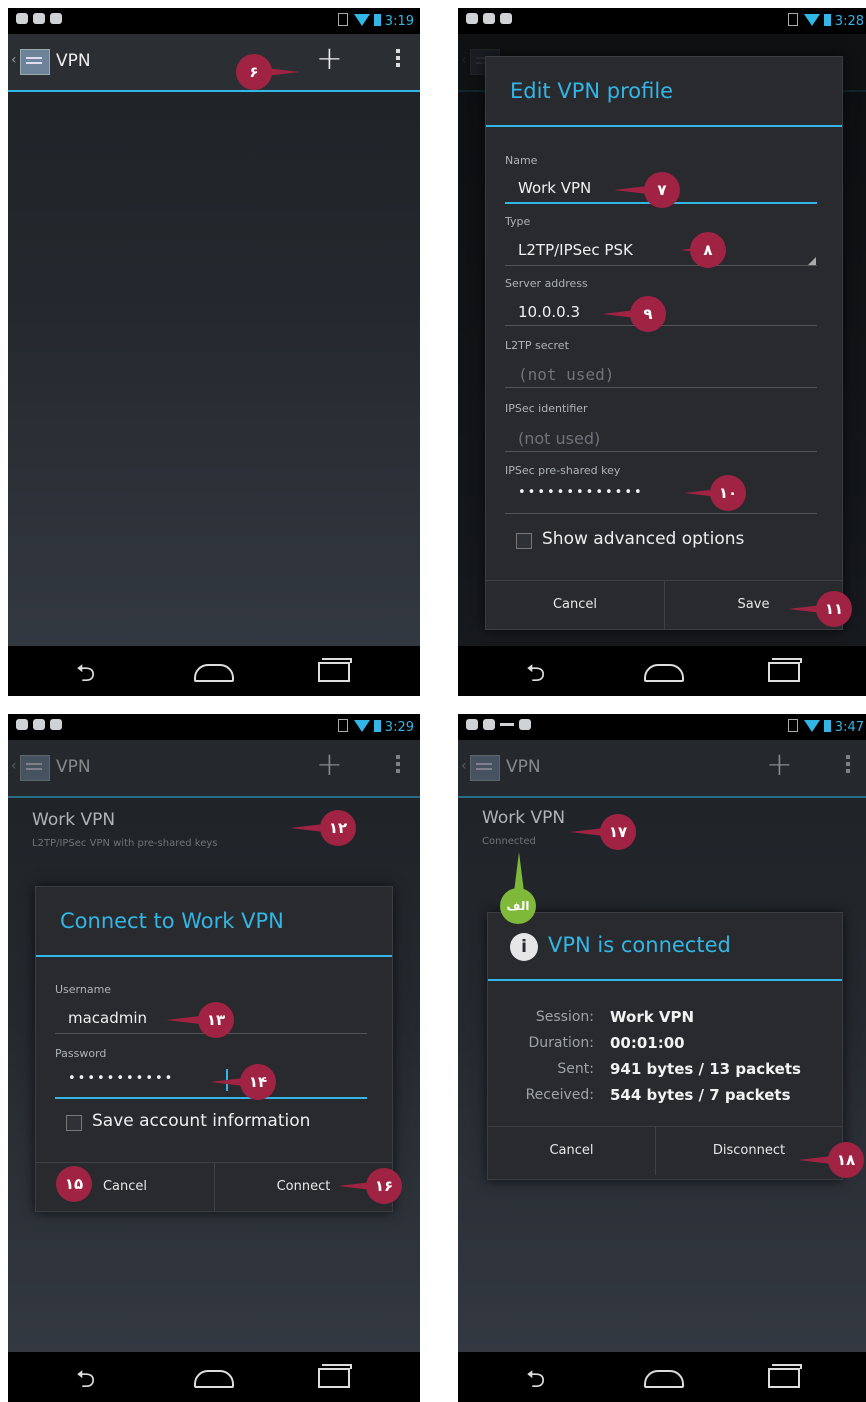 Image resolution: width=866 pixels, height=1402 pixels. I want to click on name-field: Work VPN, so click(554, 188).